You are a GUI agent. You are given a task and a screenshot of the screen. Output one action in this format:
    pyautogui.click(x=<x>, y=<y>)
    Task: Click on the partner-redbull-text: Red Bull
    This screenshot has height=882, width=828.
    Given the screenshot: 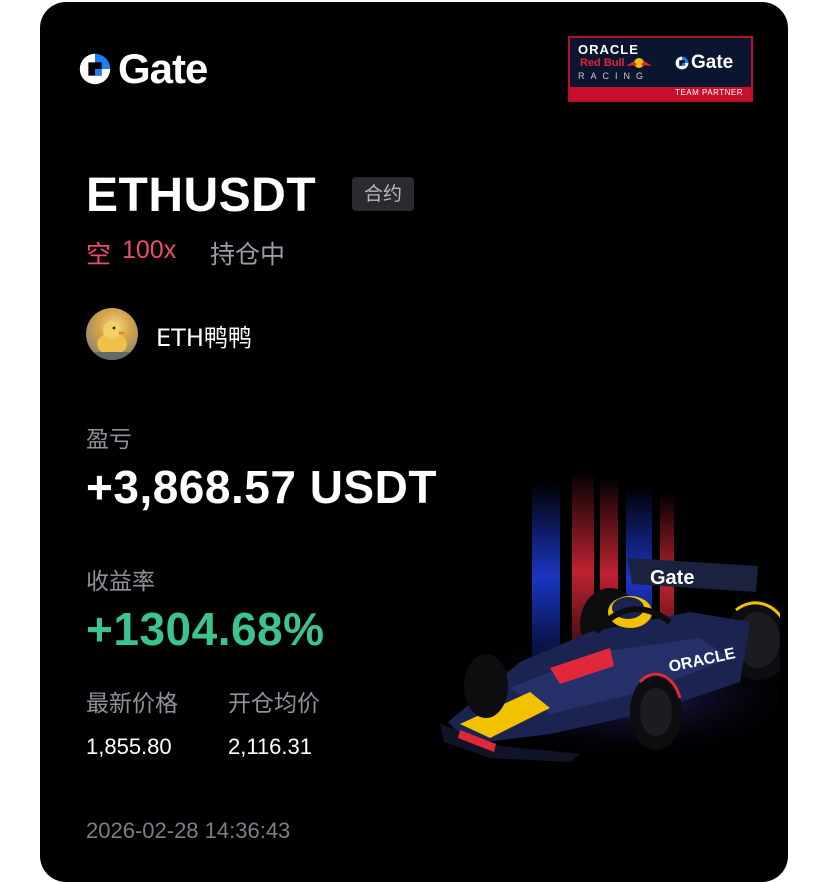 What is the action you would take?
    pyautogui.click(x=602, y=63)
    